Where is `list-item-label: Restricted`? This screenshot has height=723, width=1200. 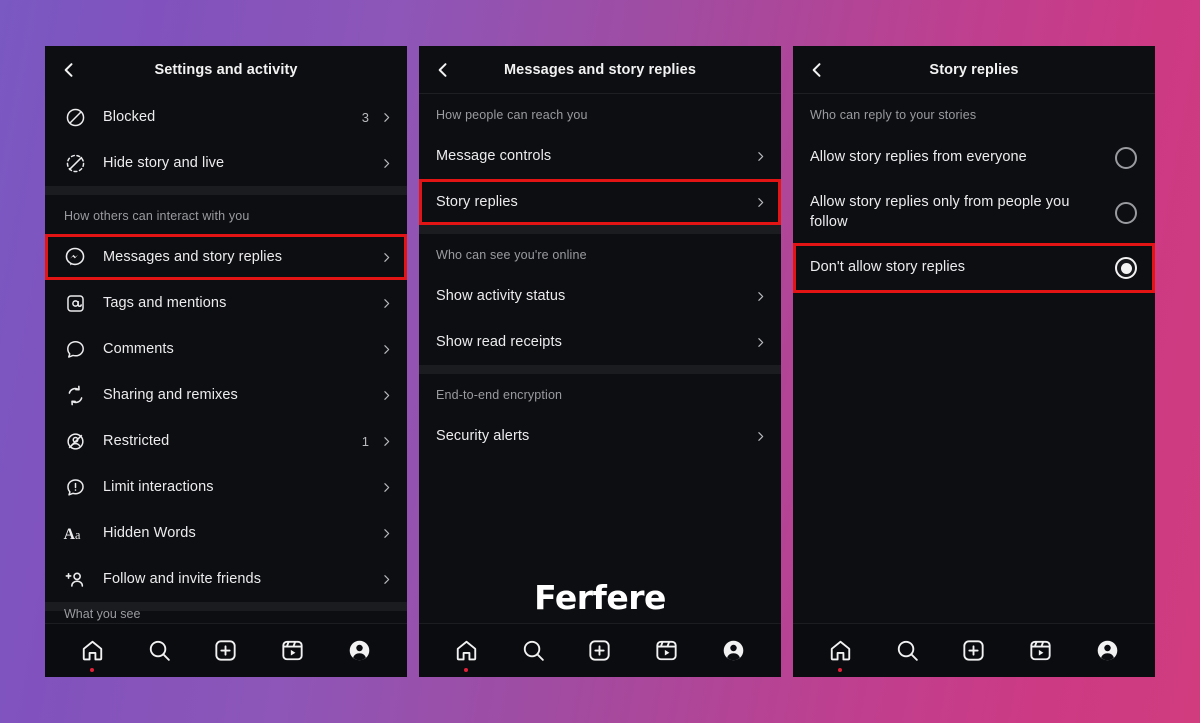 list-item-label: Restricted is located at coordinates (136, 441).